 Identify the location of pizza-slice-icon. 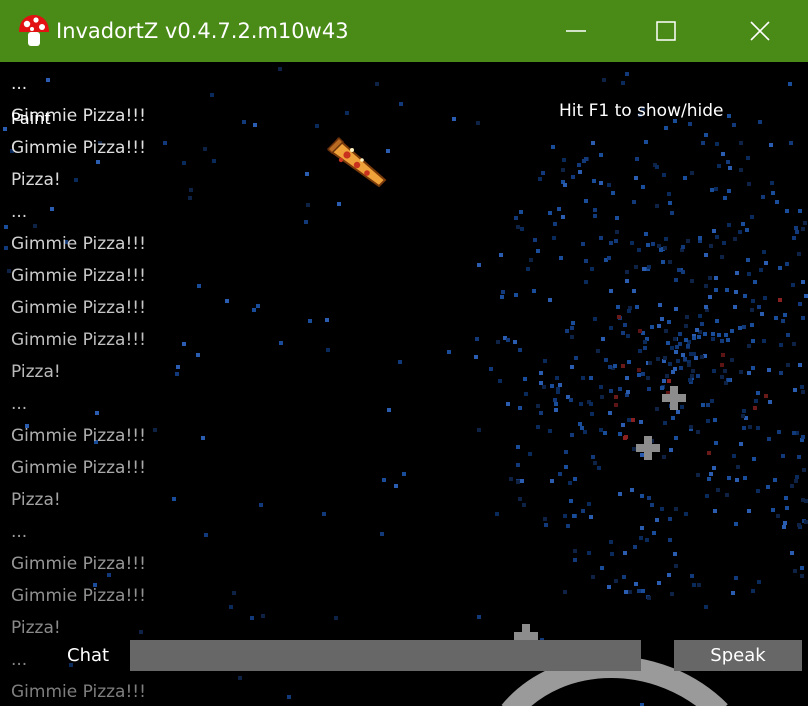
(356, 162).